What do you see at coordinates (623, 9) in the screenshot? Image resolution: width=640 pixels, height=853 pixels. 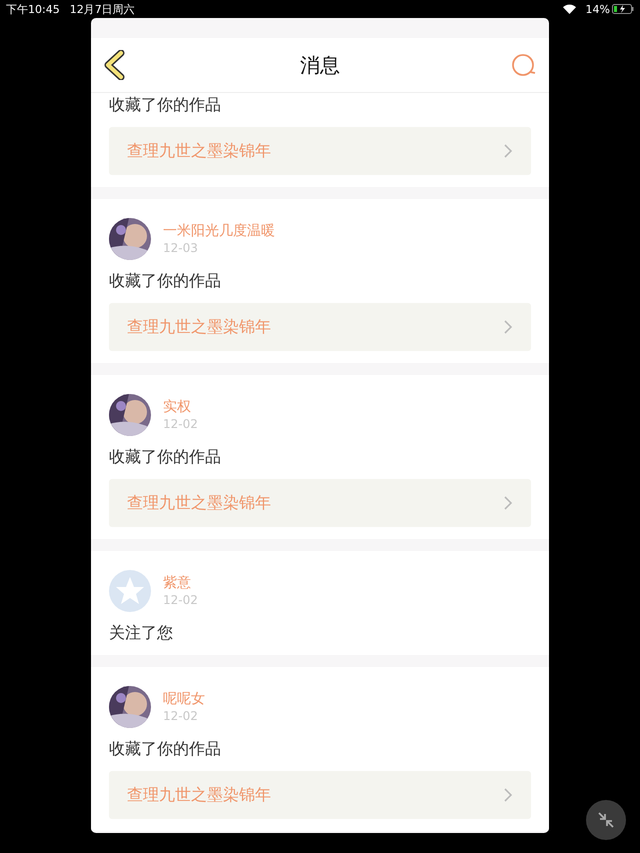 I see `battery-icon` at bounding box center [623, 9].